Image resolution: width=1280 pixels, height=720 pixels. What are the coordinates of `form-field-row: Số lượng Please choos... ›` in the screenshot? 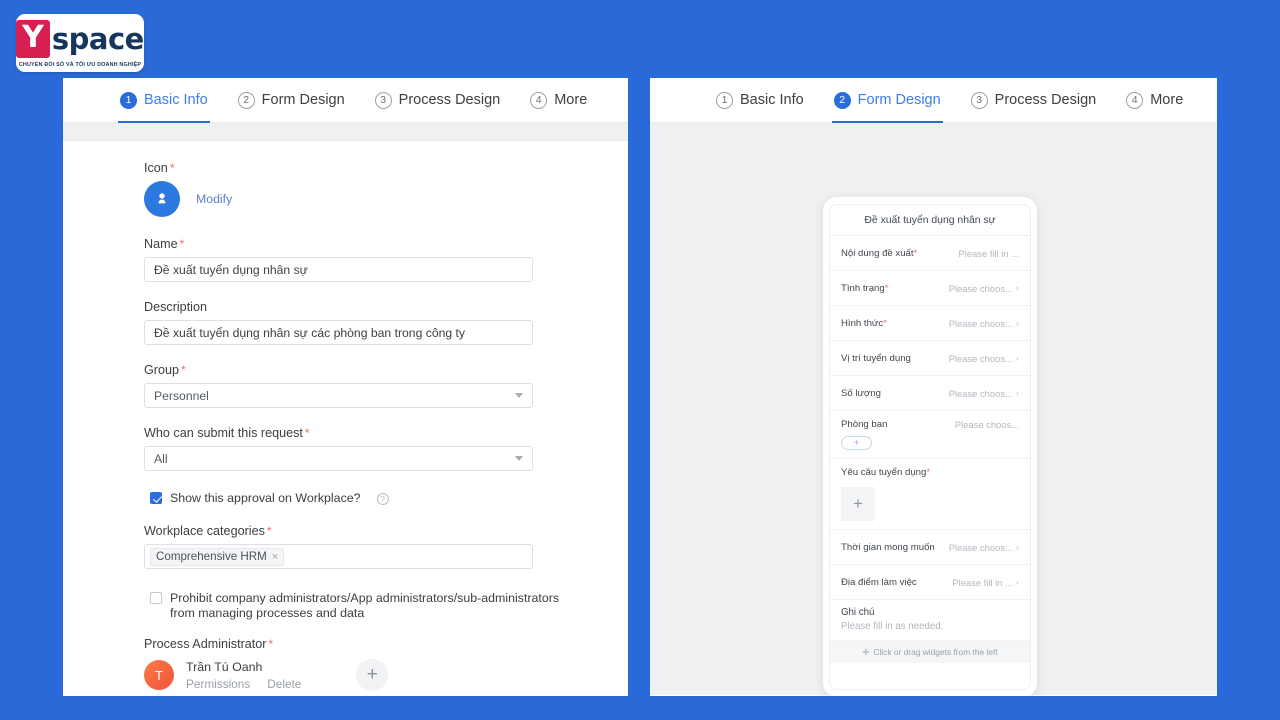 It's located at (930, 393).